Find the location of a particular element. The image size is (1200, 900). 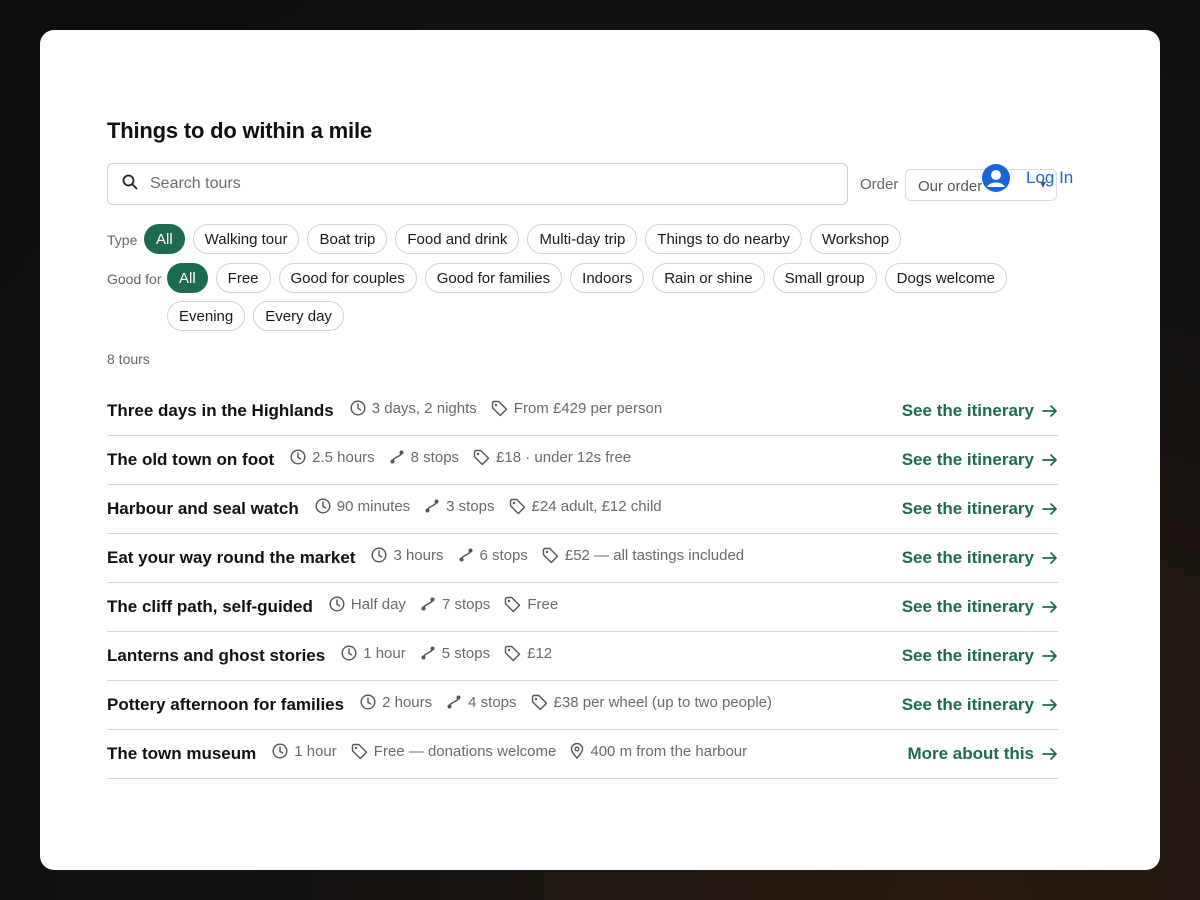

type-filter-chip: Food and drink is located at coordinates (457, 239).